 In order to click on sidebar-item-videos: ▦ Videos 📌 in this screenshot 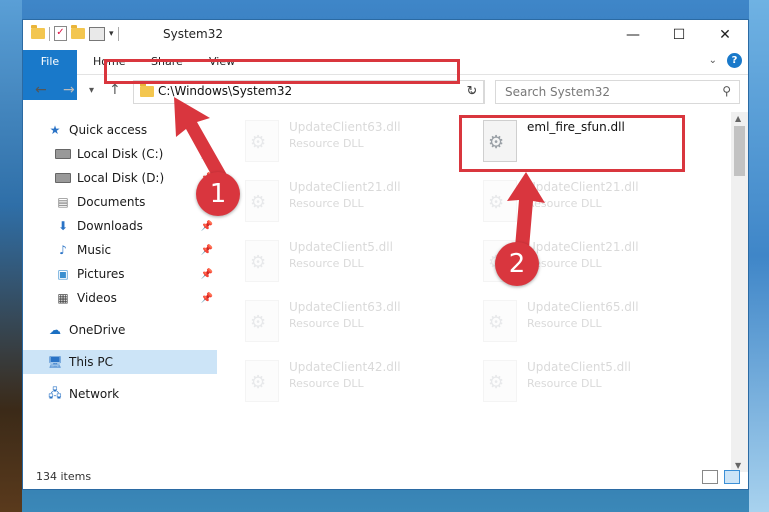, I will do `click(120, 298)`.